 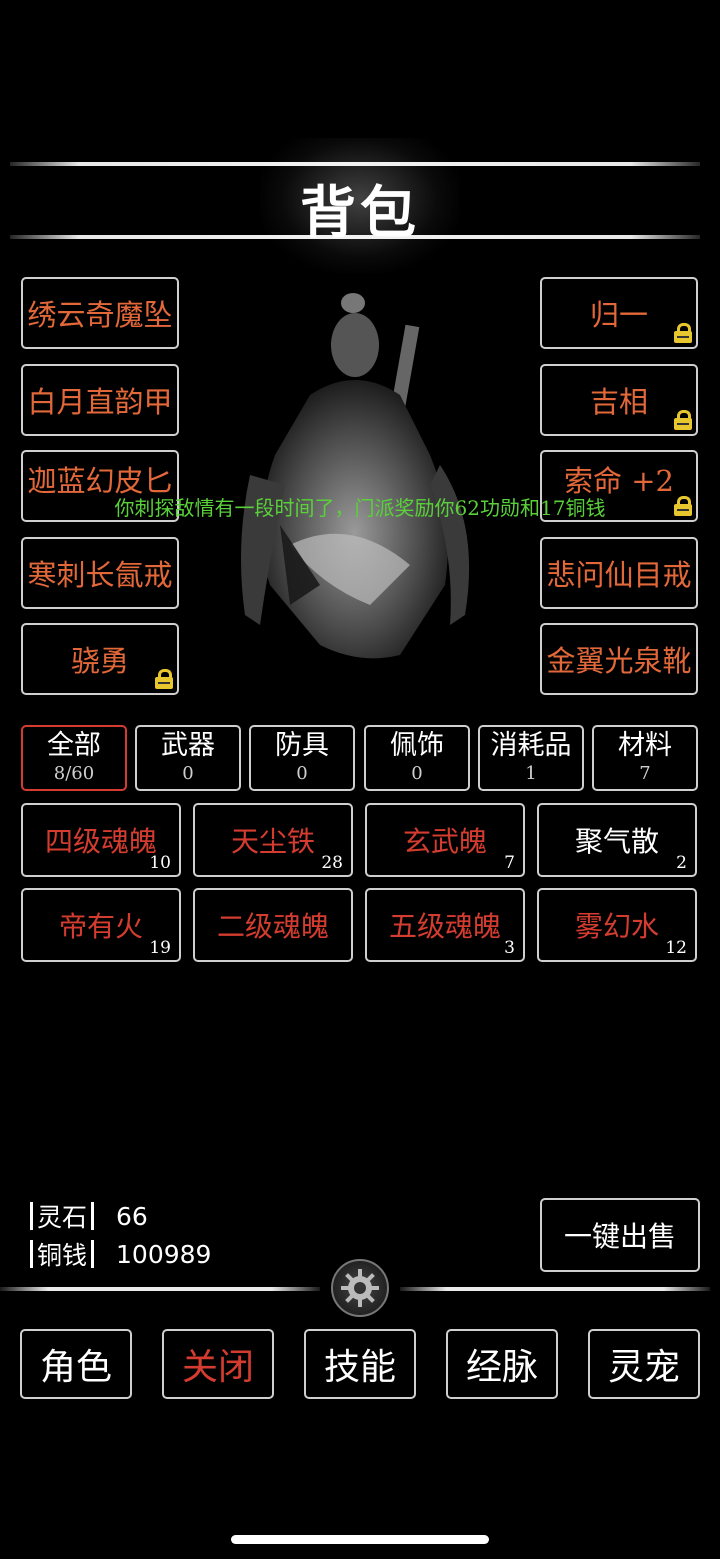 I want to click on tab-weapons: 武器 0, so click(x=188, y=758).